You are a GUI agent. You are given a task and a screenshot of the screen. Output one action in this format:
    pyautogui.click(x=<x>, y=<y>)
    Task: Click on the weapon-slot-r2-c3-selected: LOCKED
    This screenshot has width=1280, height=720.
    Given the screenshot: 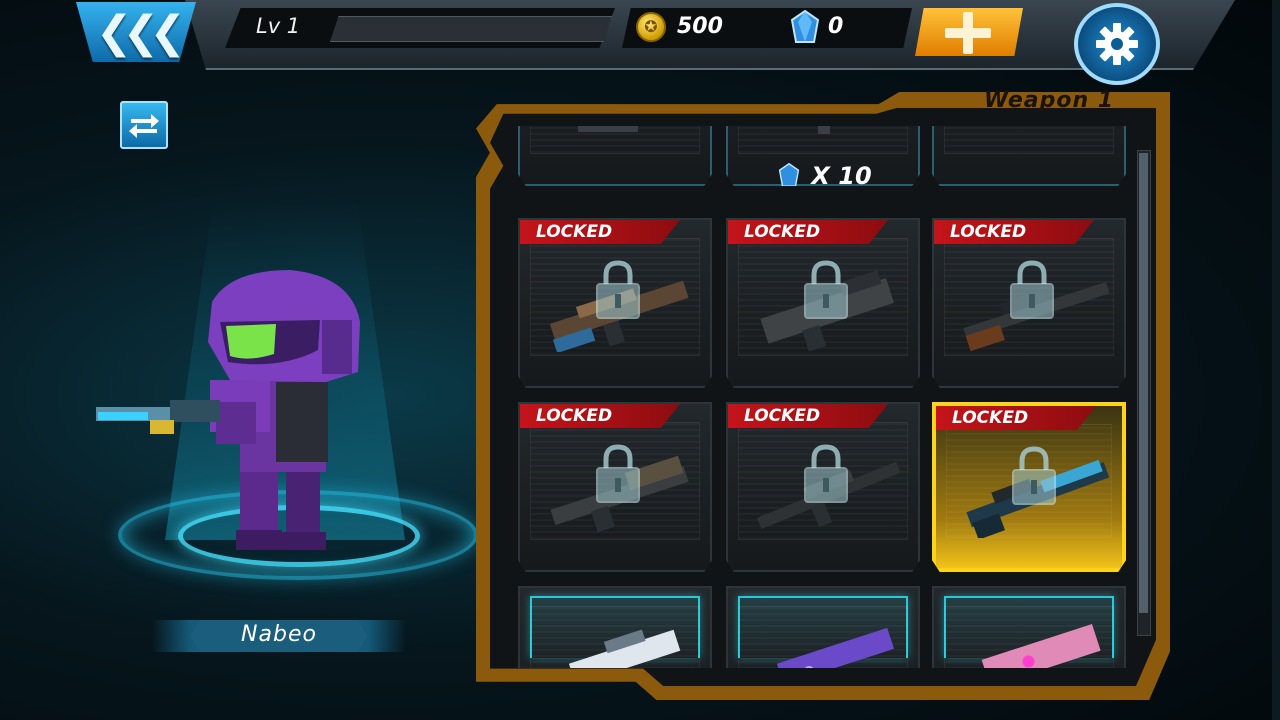 What is the action you would take?
    pyautogui.click(x=1029, y=487)
    